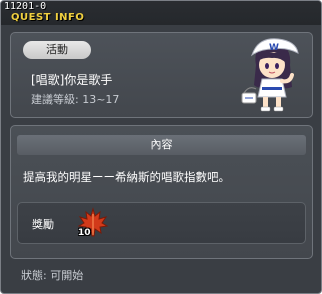 This screenshot has width=322, height=294. I want to click on reward-item-slot: 10, so click(93, 223).